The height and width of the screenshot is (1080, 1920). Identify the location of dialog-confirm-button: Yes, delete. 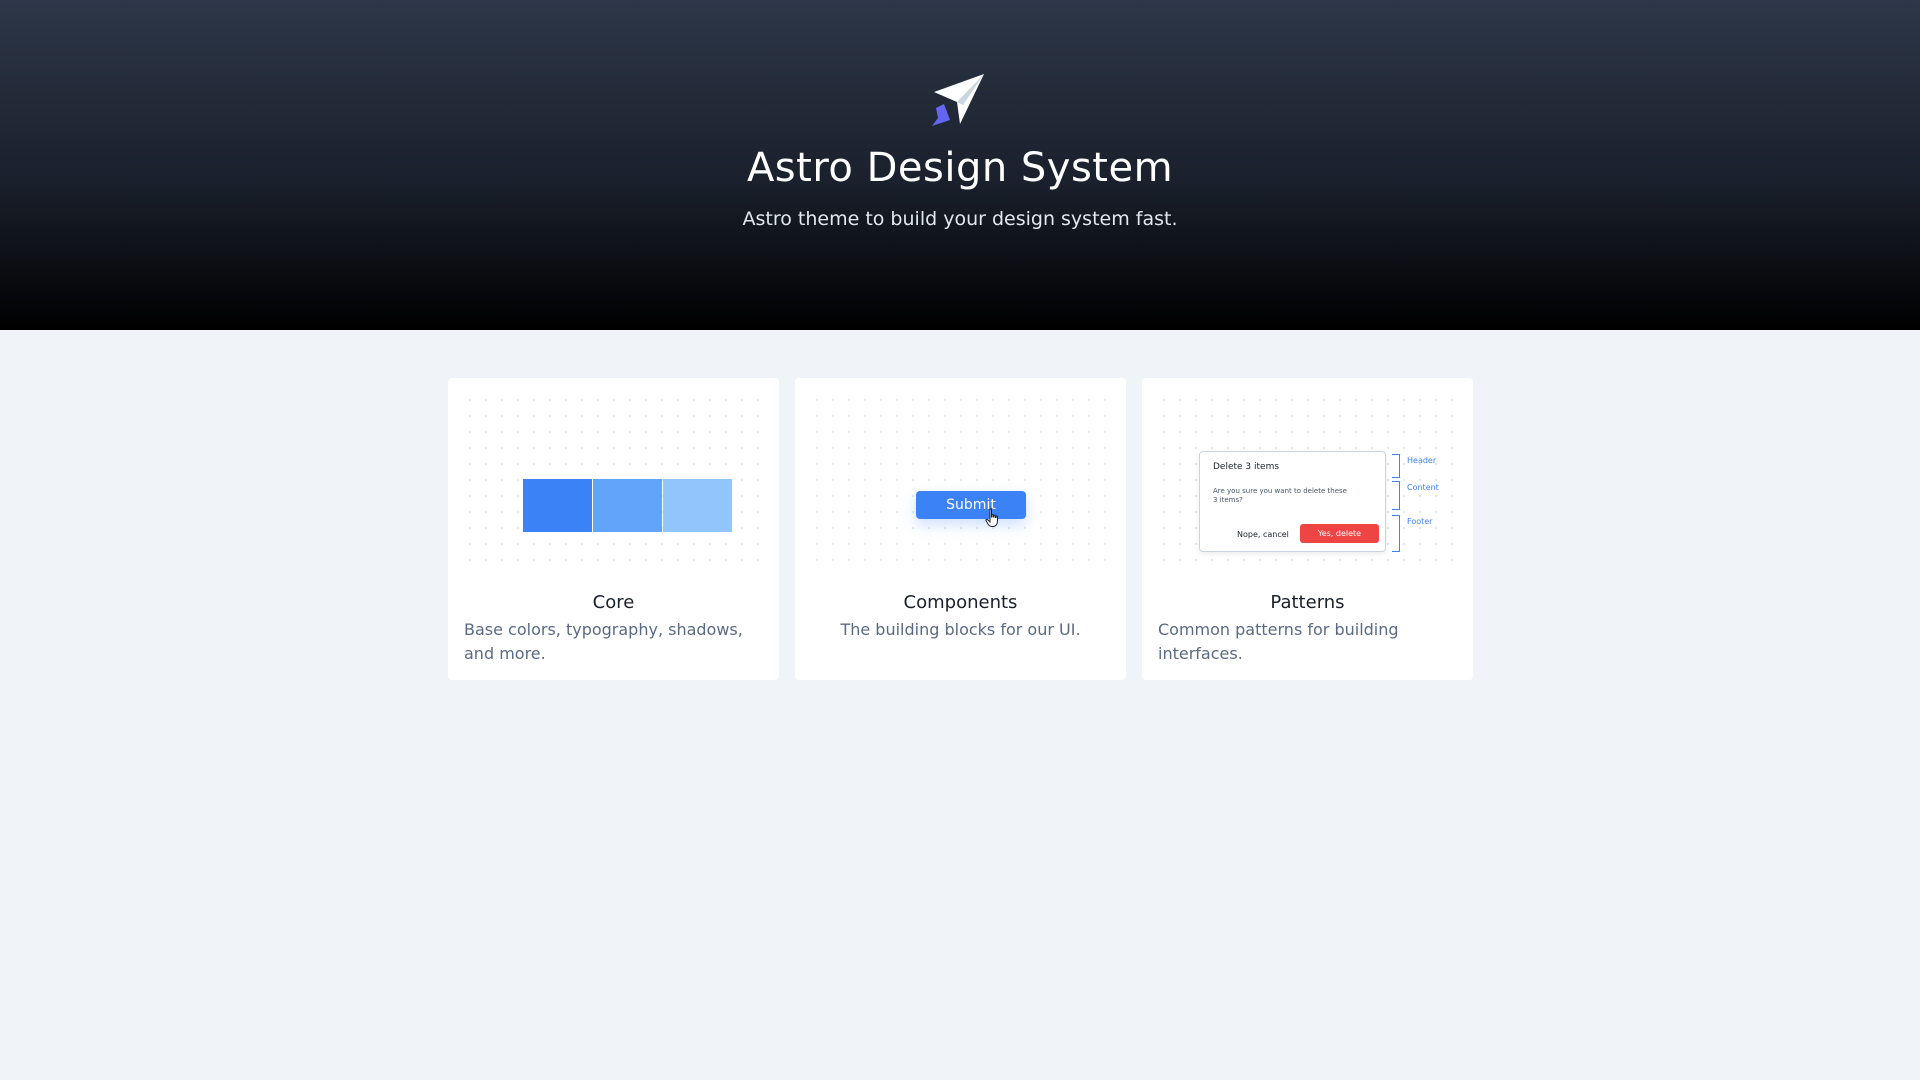
(1339, 533).